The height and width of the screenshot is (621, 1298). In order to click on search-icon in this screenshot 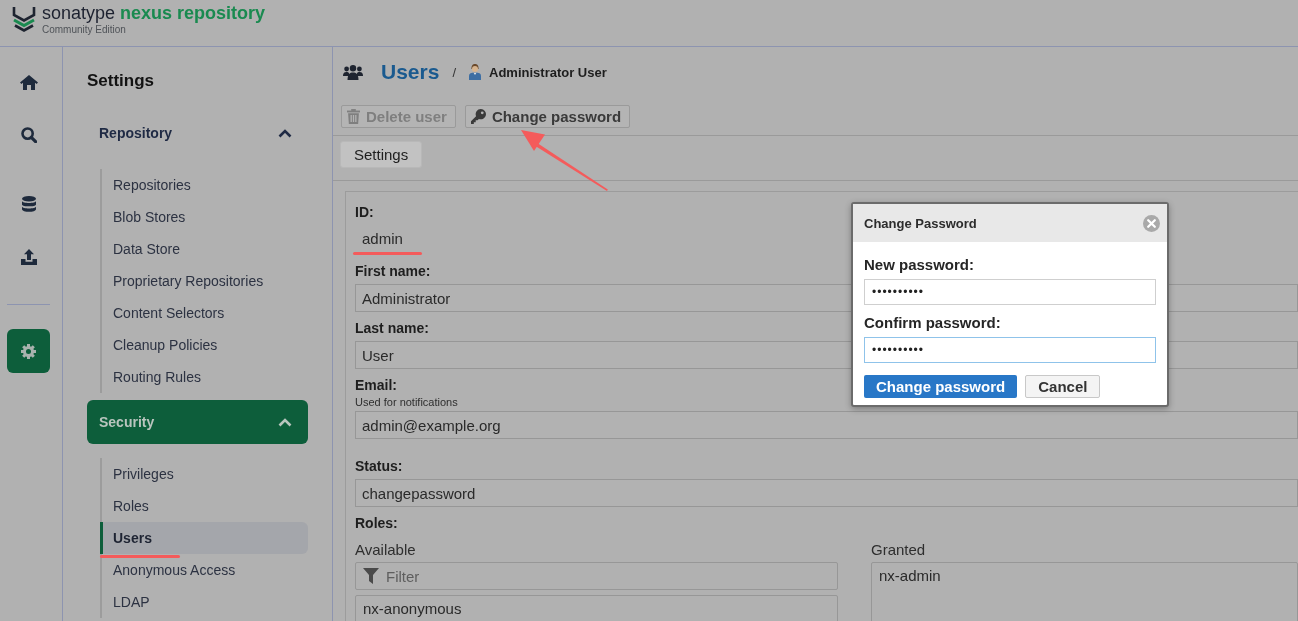, I will do `click(28, 135)`.